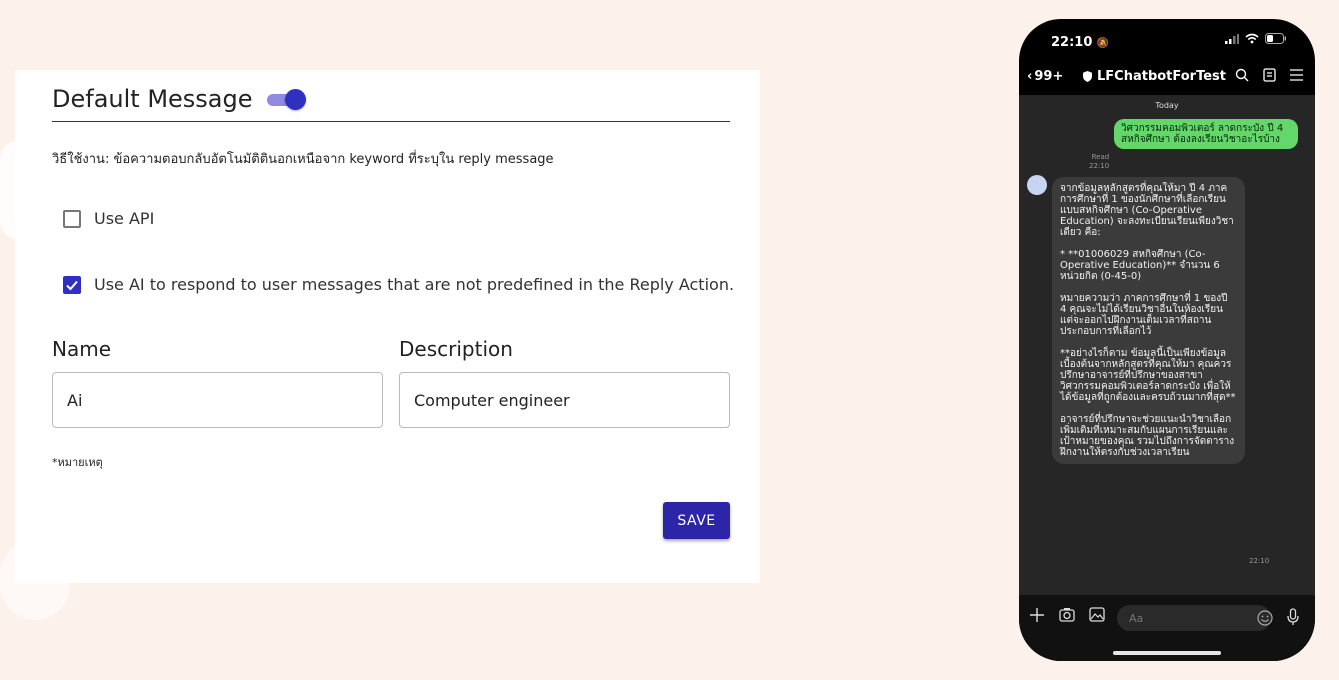  What do you see at coordinates (72, 218) in the screenshot?
I see `use-api-checkbox` at bounding box center [72, 218].